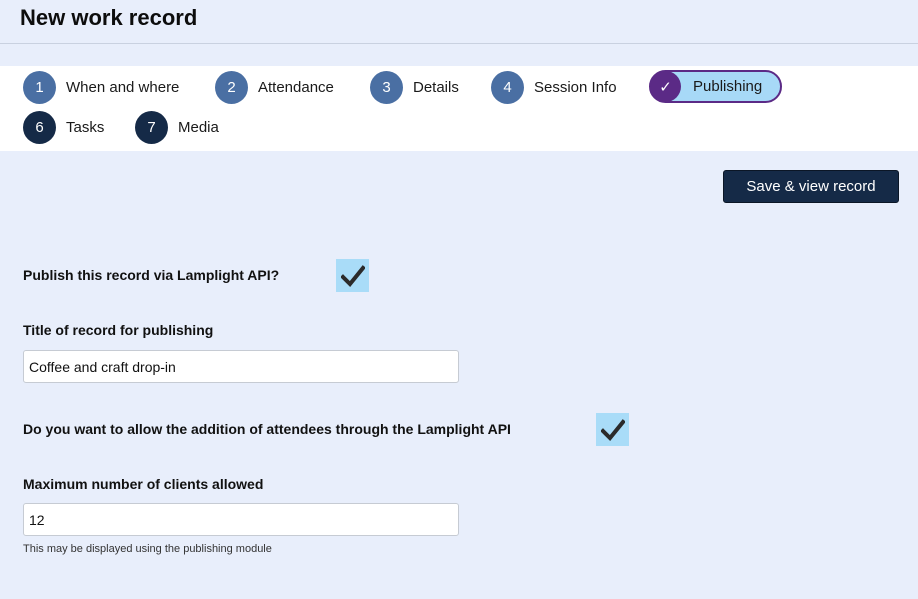 The image size is (918, 599). What do you see at coordinates (118, 330) in the screenshot?
I see `publish-title-label: Title of record for publishing` at bounding box center [118, 330].